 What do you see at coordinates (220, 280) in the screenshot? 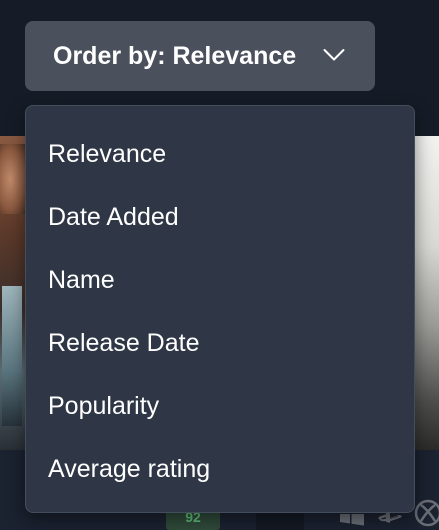
I see `menu-item-name: Name` at bounding box center [220, 280].